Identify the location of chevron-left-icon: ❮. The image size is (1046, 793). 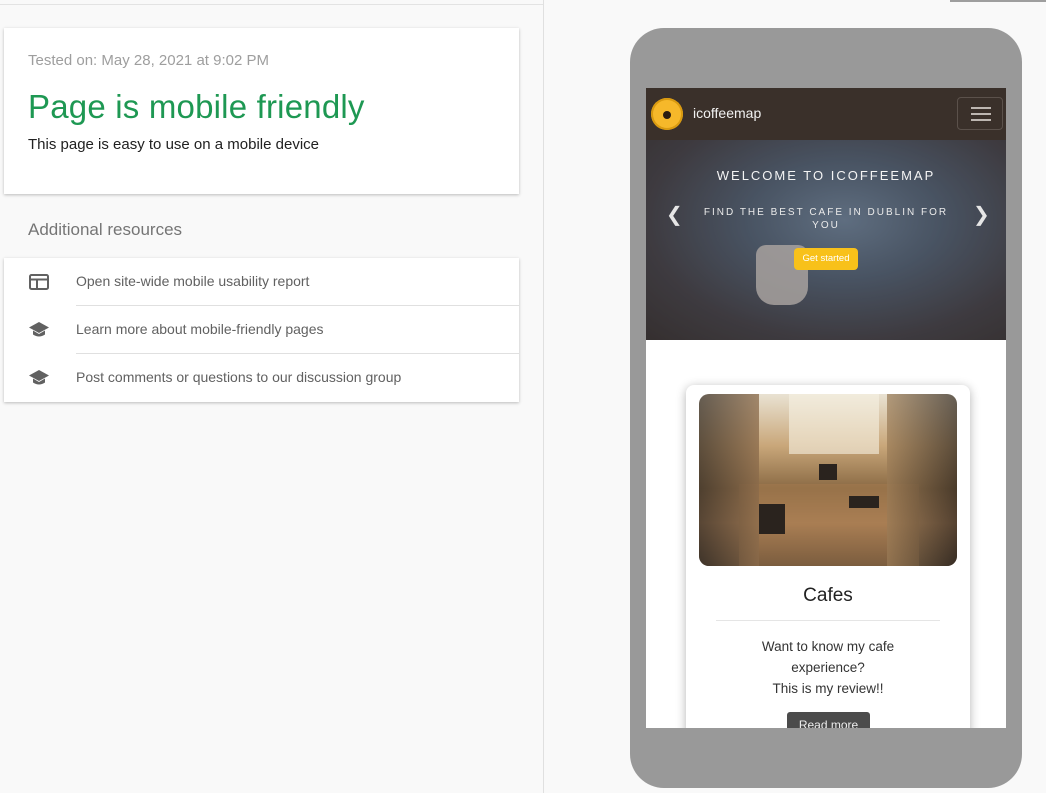
(674, 214).